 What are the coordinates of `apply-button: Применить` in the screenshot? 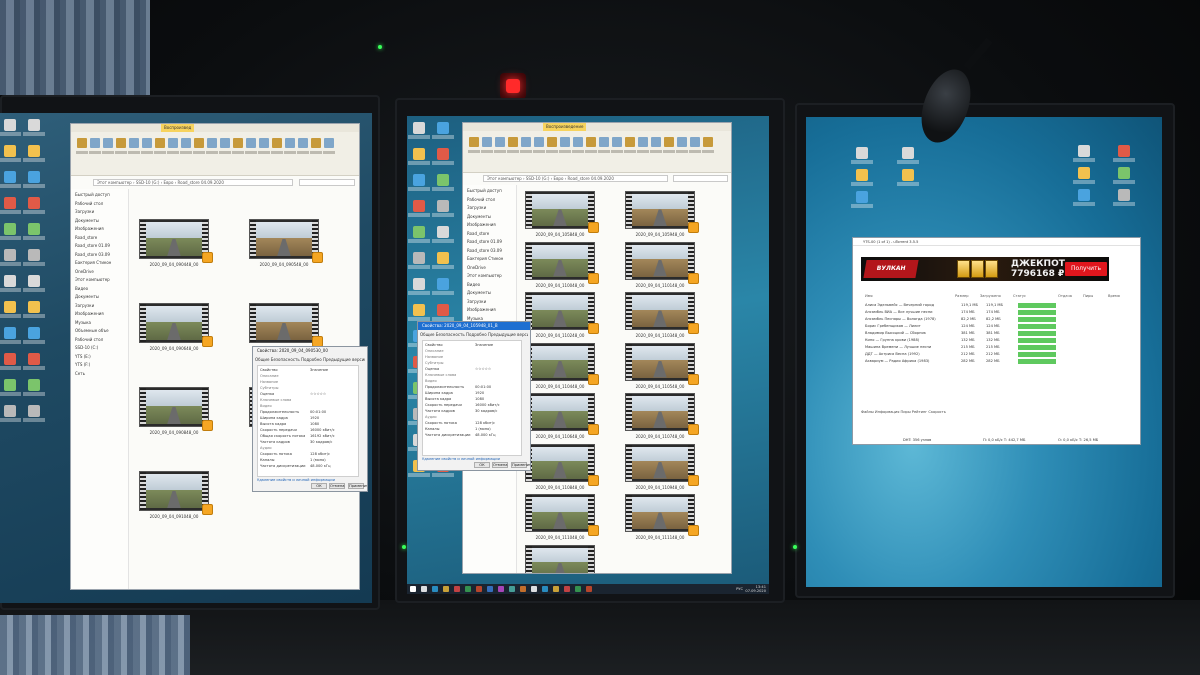 It's located at (520, 465).